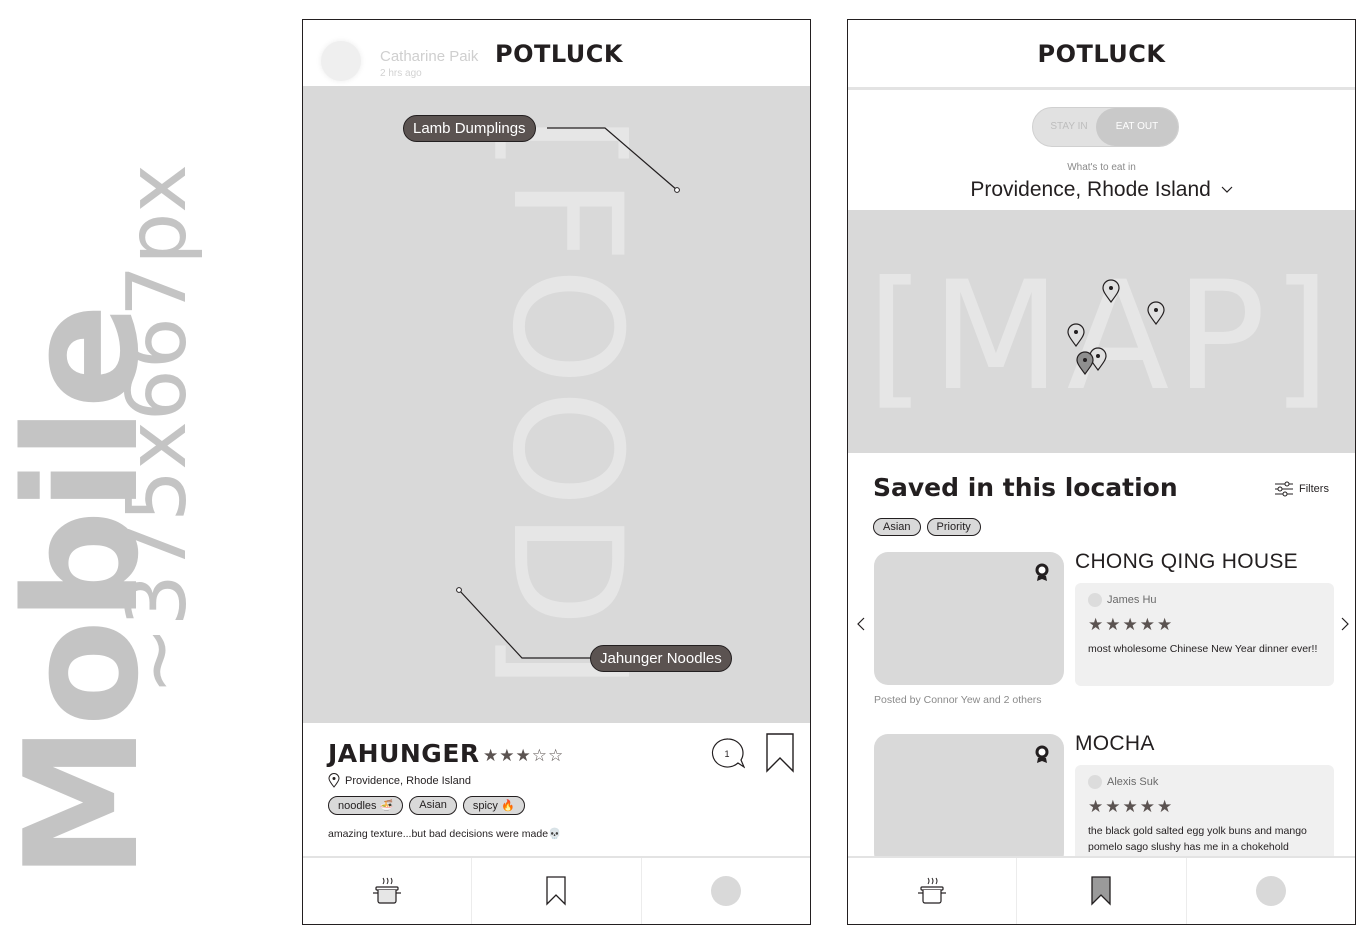 This screenshot has height=948, width=1361. What do you see at coordinates (568, 393) in the screenshot?
I see `tag-leader-lines` at bounding box center [568, 393].